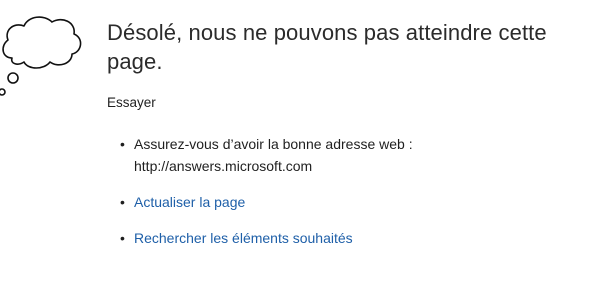 Image resolution: width=589 pixels, height=282 pixels. What do you see at coordinates (189, 202) in the screenshot?
I see `refresh-page-link: Actualiser la page` at bounding box center [189, 202].